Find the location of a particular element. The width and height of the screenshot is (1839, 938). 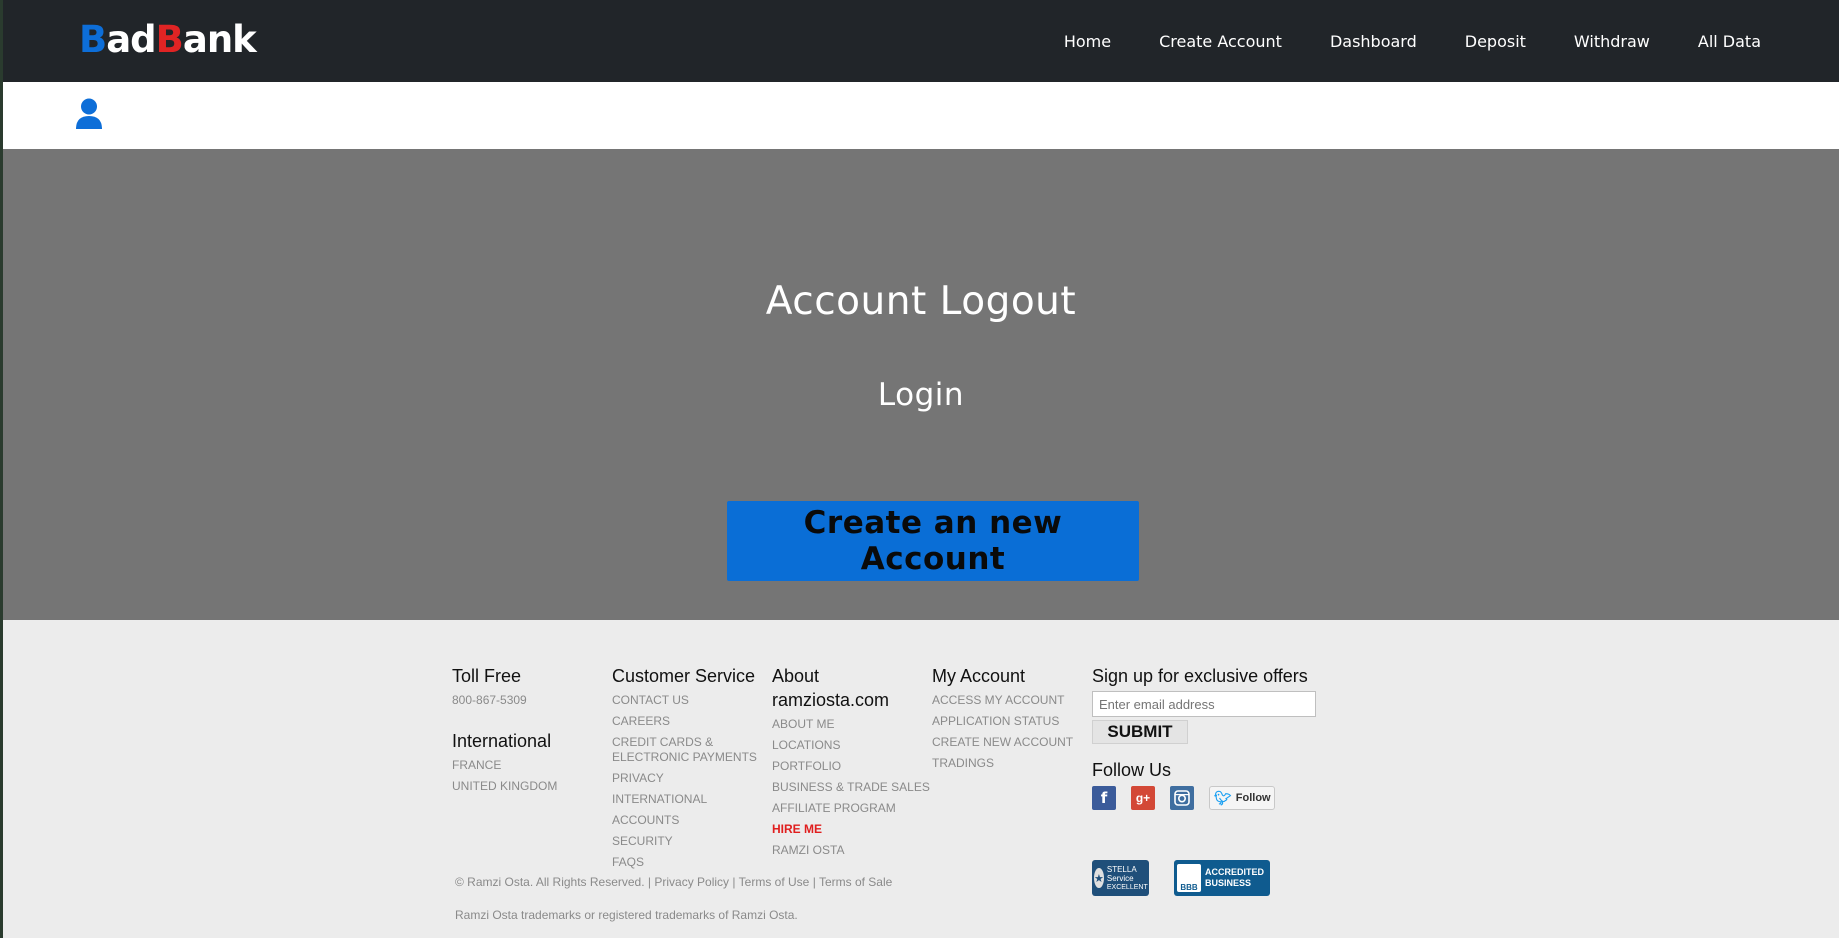

tradings-link: TRADINGS is located at coordinates (1012, 763).